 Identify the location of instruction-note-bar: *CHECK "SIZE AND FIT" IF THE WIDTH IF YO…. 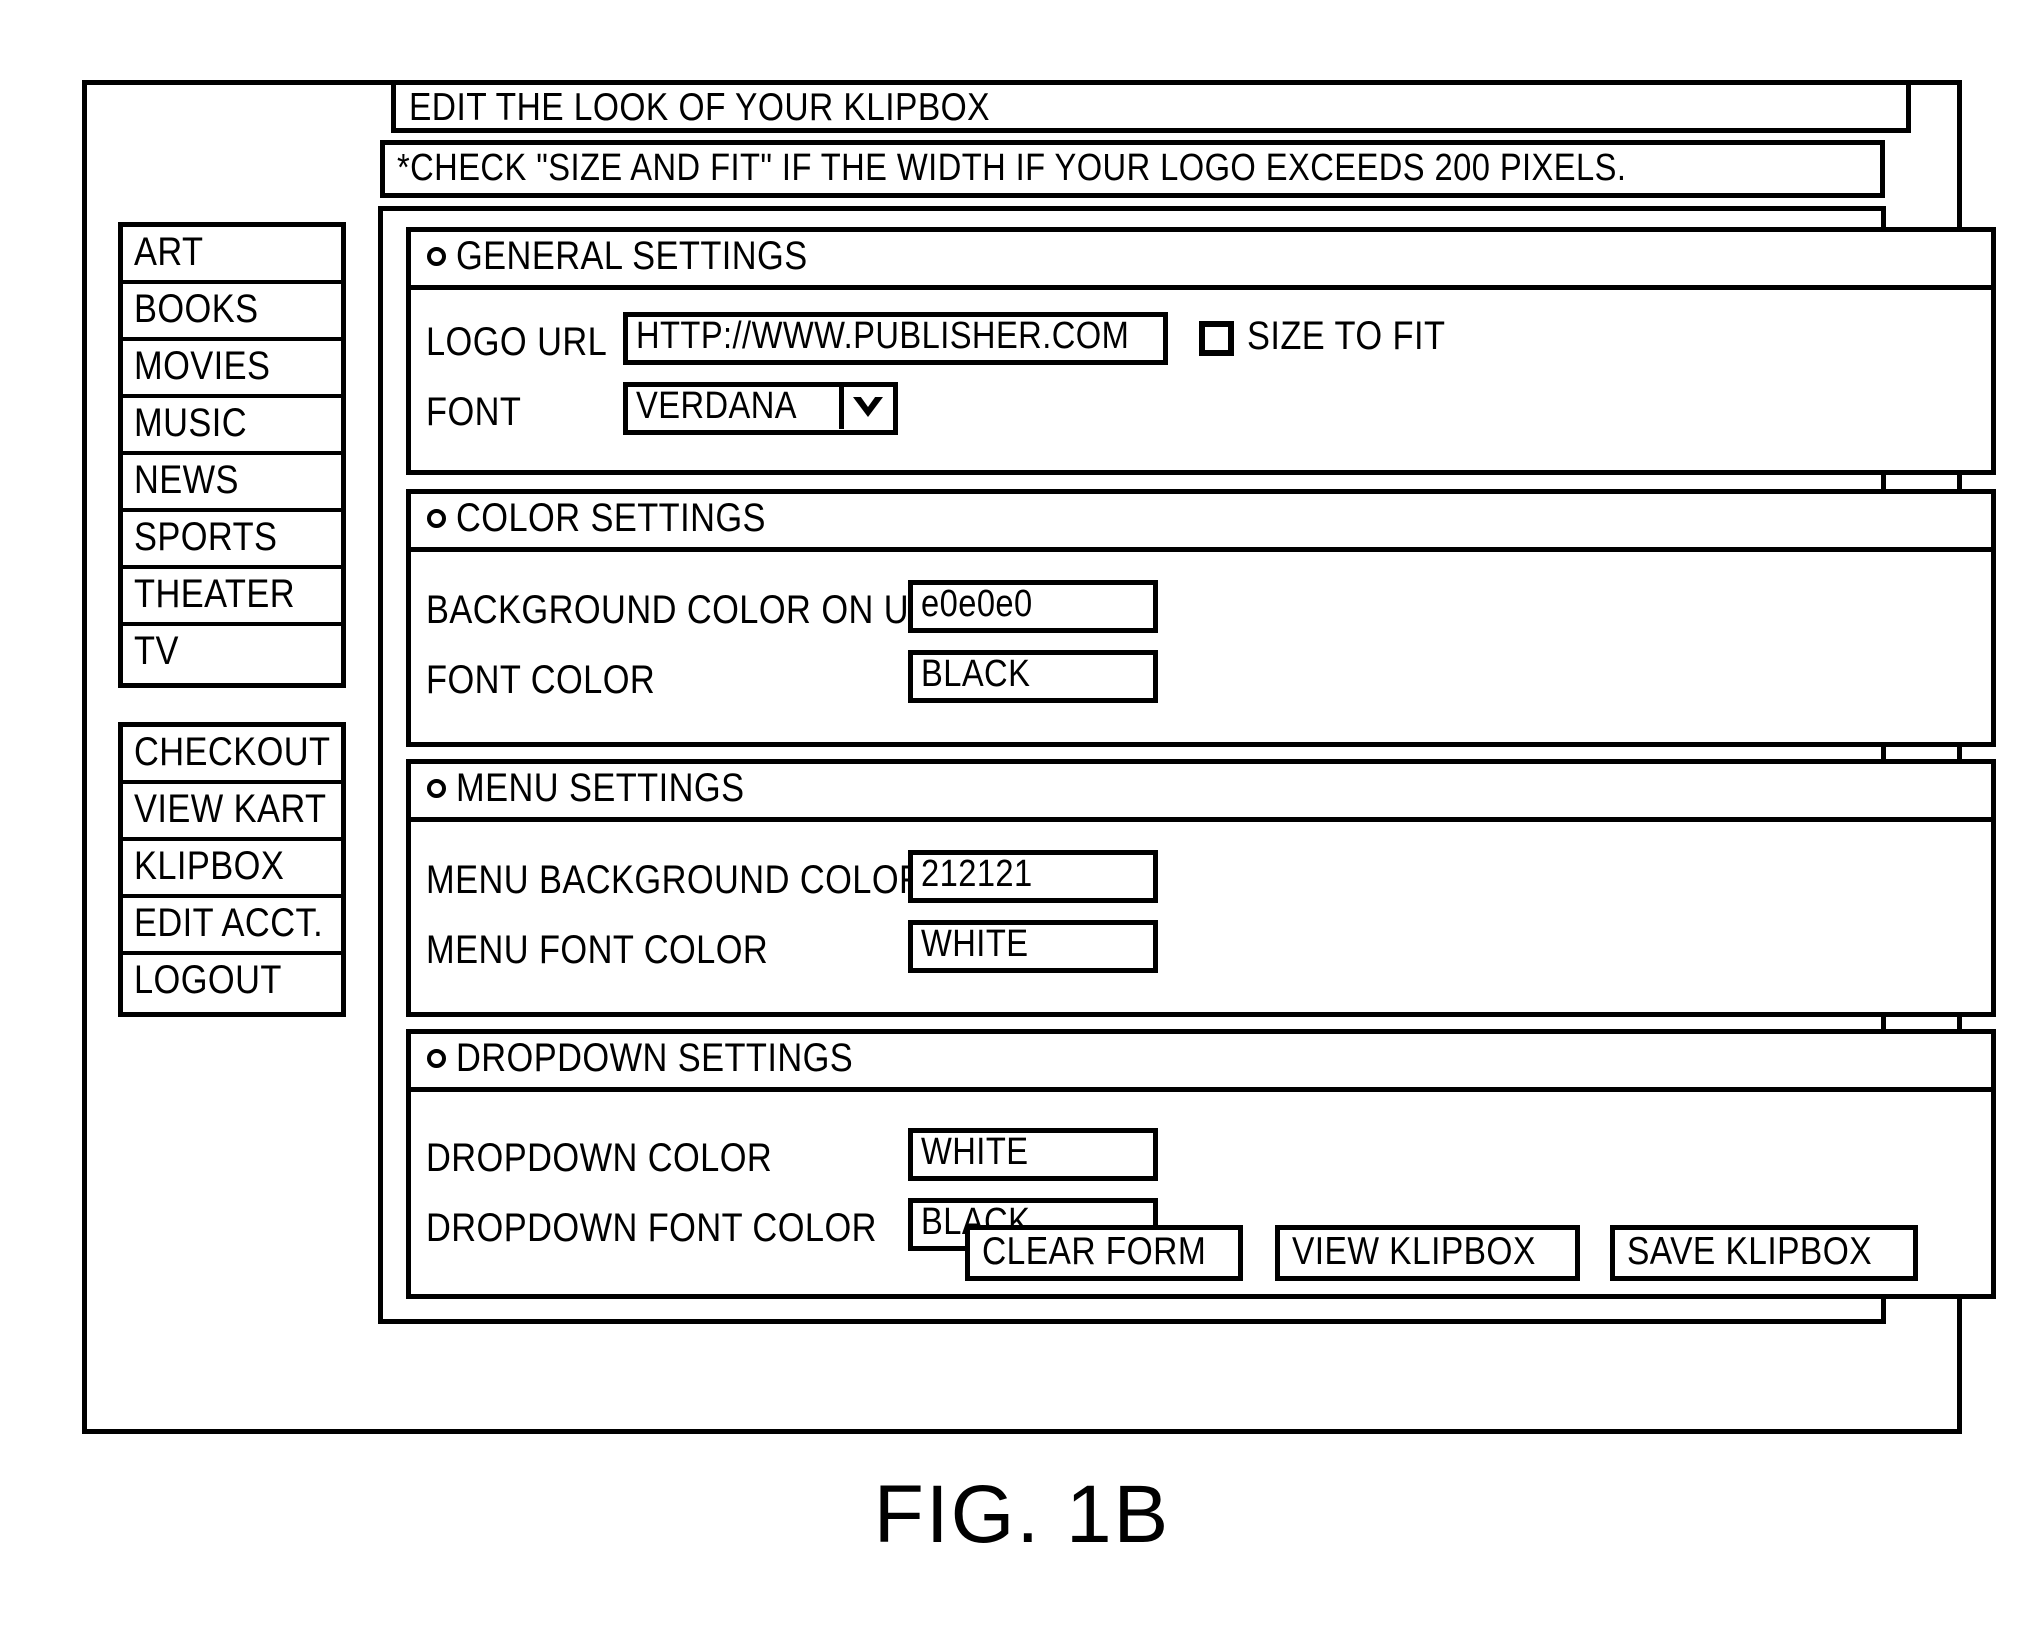
(1132, 169).